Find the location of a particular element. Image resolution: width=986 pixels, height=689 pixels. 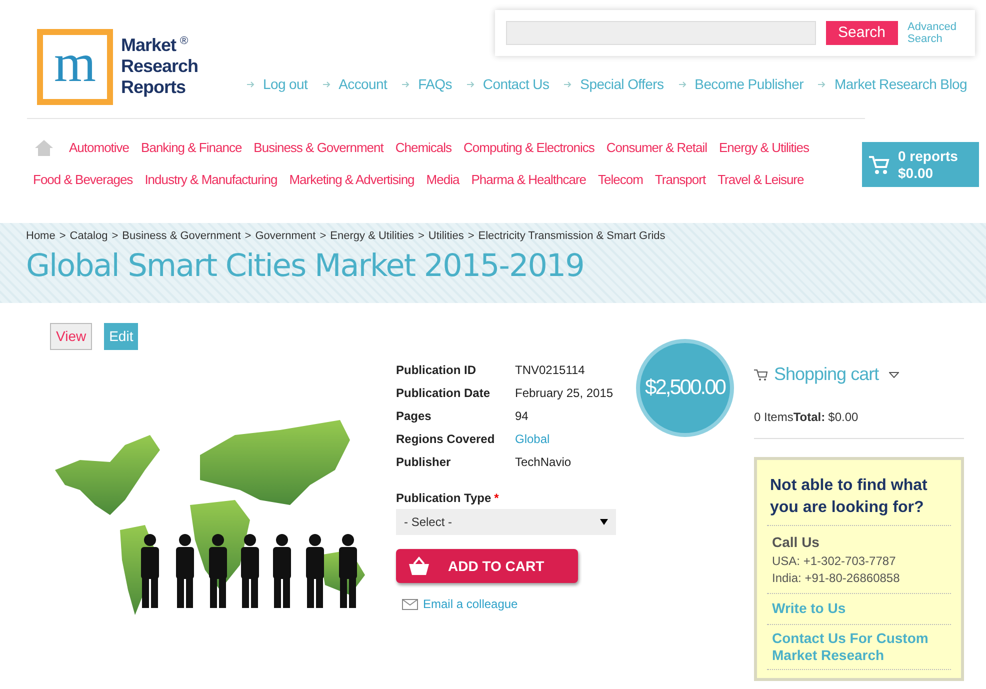

category-link: Pharma & Healthcare is located at coordinates (528, 180).